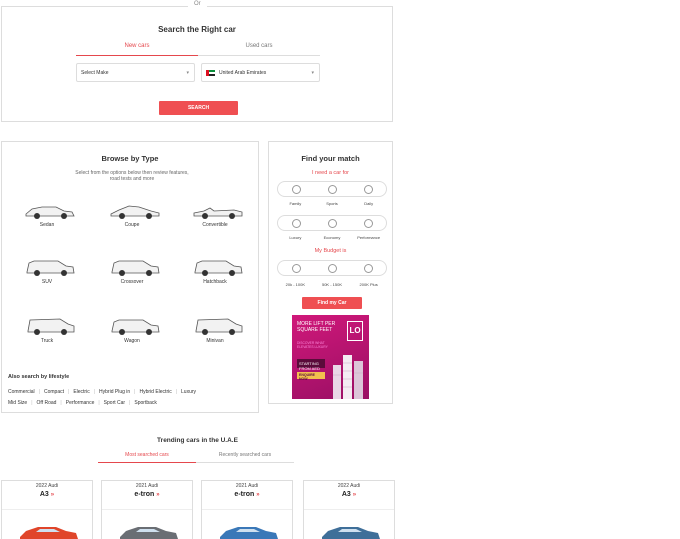  I want to click on luxury-option, so click(296, 223).